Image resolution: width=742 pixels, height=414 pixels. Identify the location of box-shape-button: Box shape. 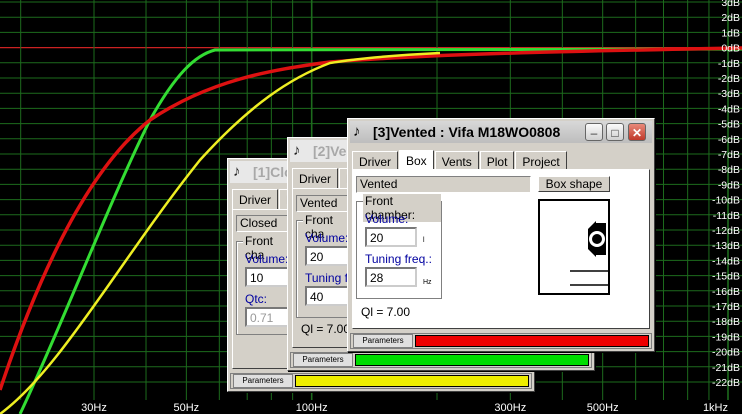
(574, 184).